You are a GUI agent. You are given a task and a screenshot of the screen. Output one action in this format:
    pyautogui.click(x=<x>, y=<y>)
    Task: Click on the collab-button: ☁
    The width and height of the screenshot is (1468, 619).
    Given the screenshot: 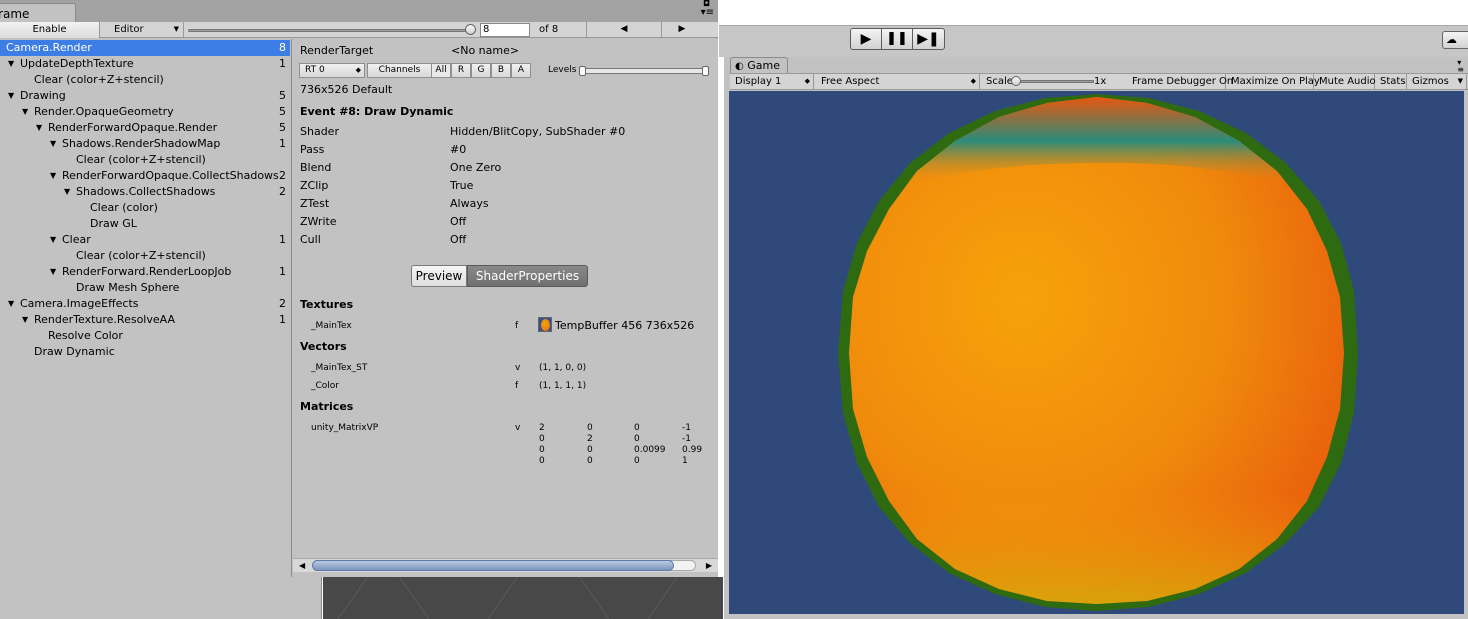 What is the action you would take?
    pyautogui.click(x=1455, y=40)
    